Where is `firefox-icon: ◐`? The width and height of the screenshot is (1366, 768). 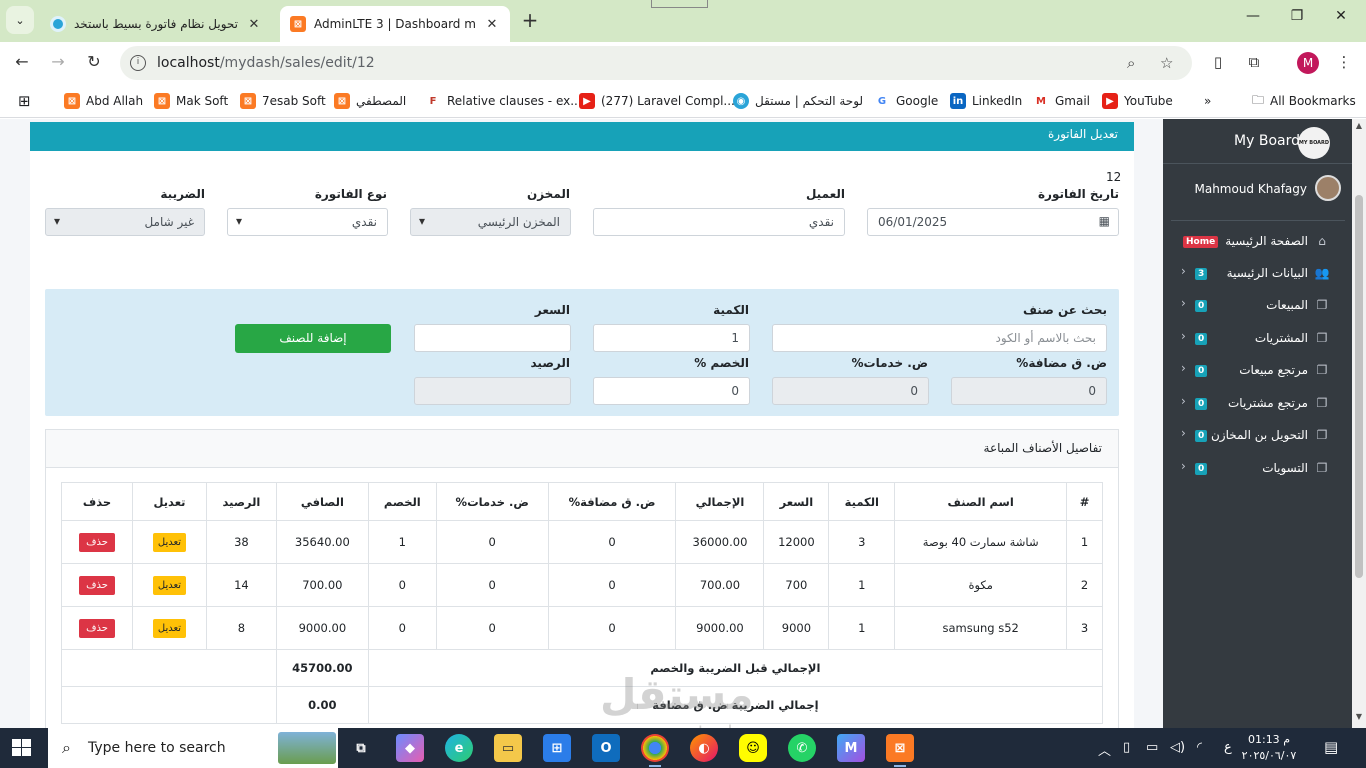
firefox-icon: ◐ is located at coordinates (704, 748).